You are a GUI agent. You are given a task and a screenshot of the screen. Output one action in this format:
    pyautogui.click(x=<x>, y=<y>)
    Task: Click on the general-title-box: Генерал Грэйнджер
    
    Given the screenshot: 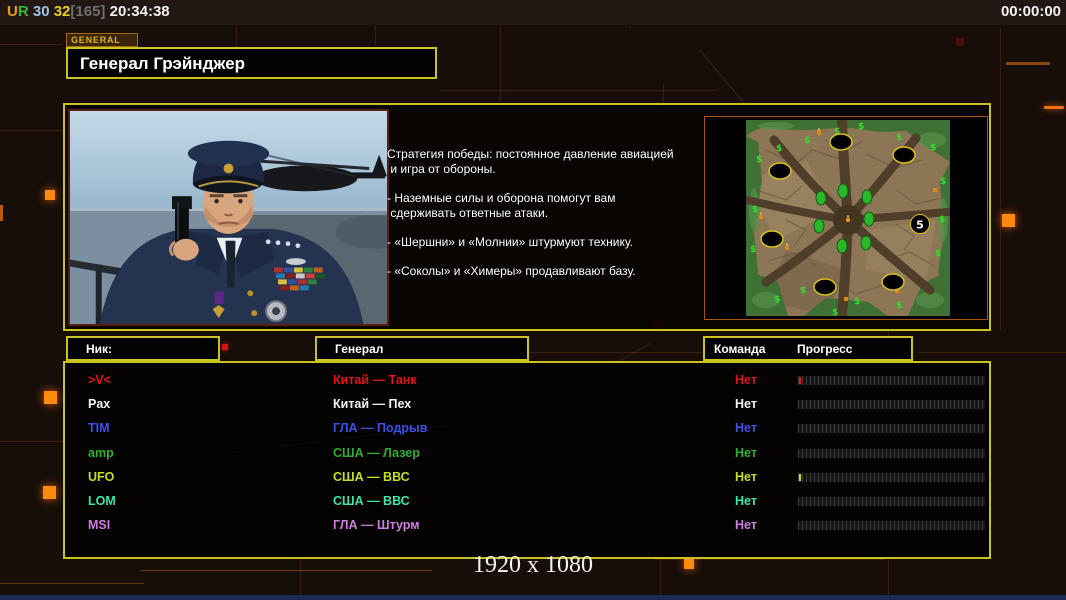 What is the action you would take?
    pyautogui.click(x=251, y=63)
    